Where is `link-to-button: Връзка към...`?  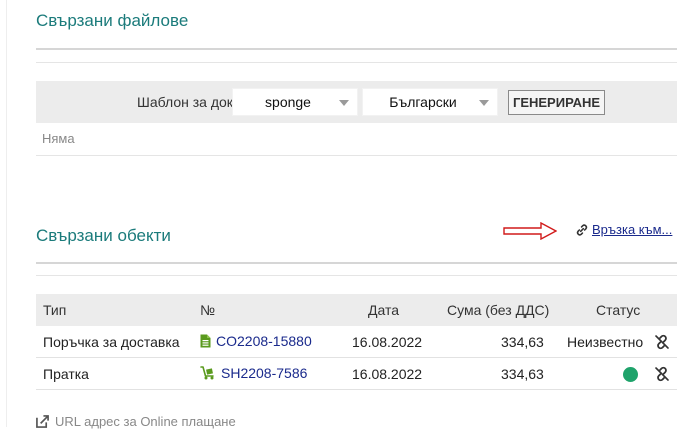
link-to-button: Връзка към... is located at coordinates (623, 229).